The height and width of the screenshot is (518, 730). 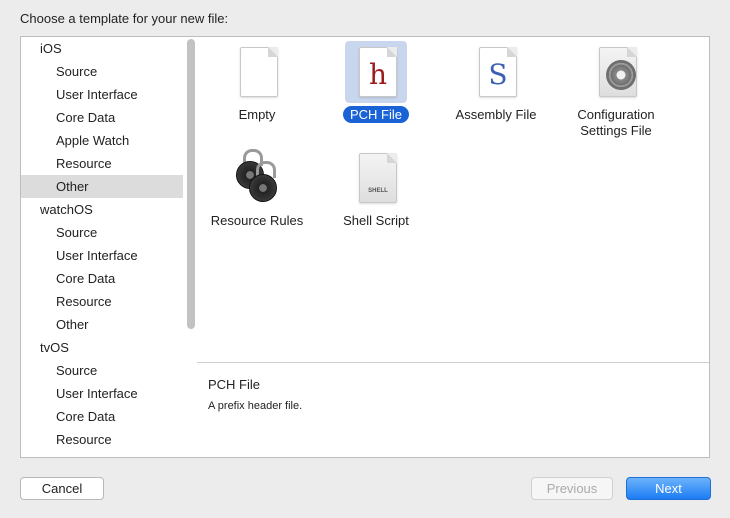 I want to click on sidebar-item-watchos-source: Source, so click(x=102, y=232).